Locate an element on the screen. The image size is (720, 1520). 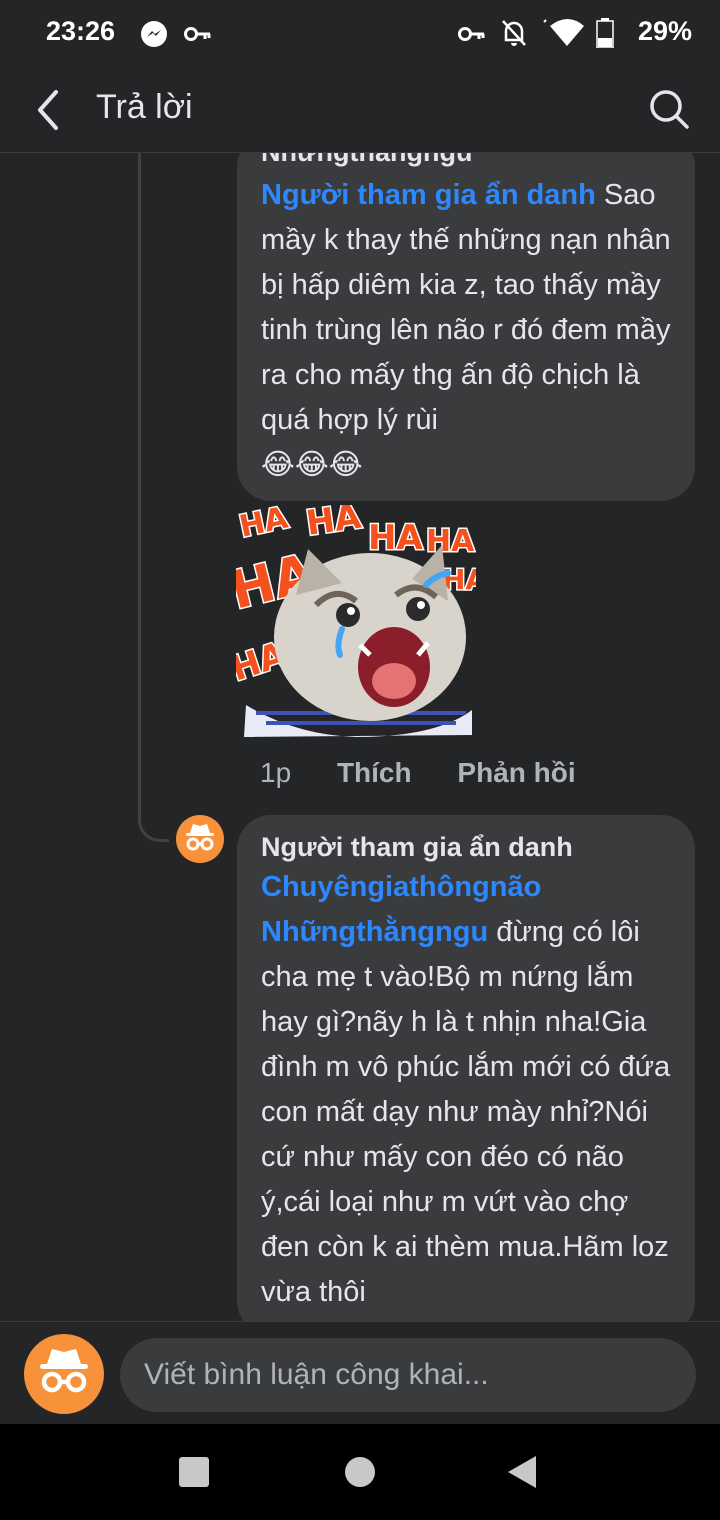
mention-link: Người tham gia ẩn danh is located at coordinates (428, 195).